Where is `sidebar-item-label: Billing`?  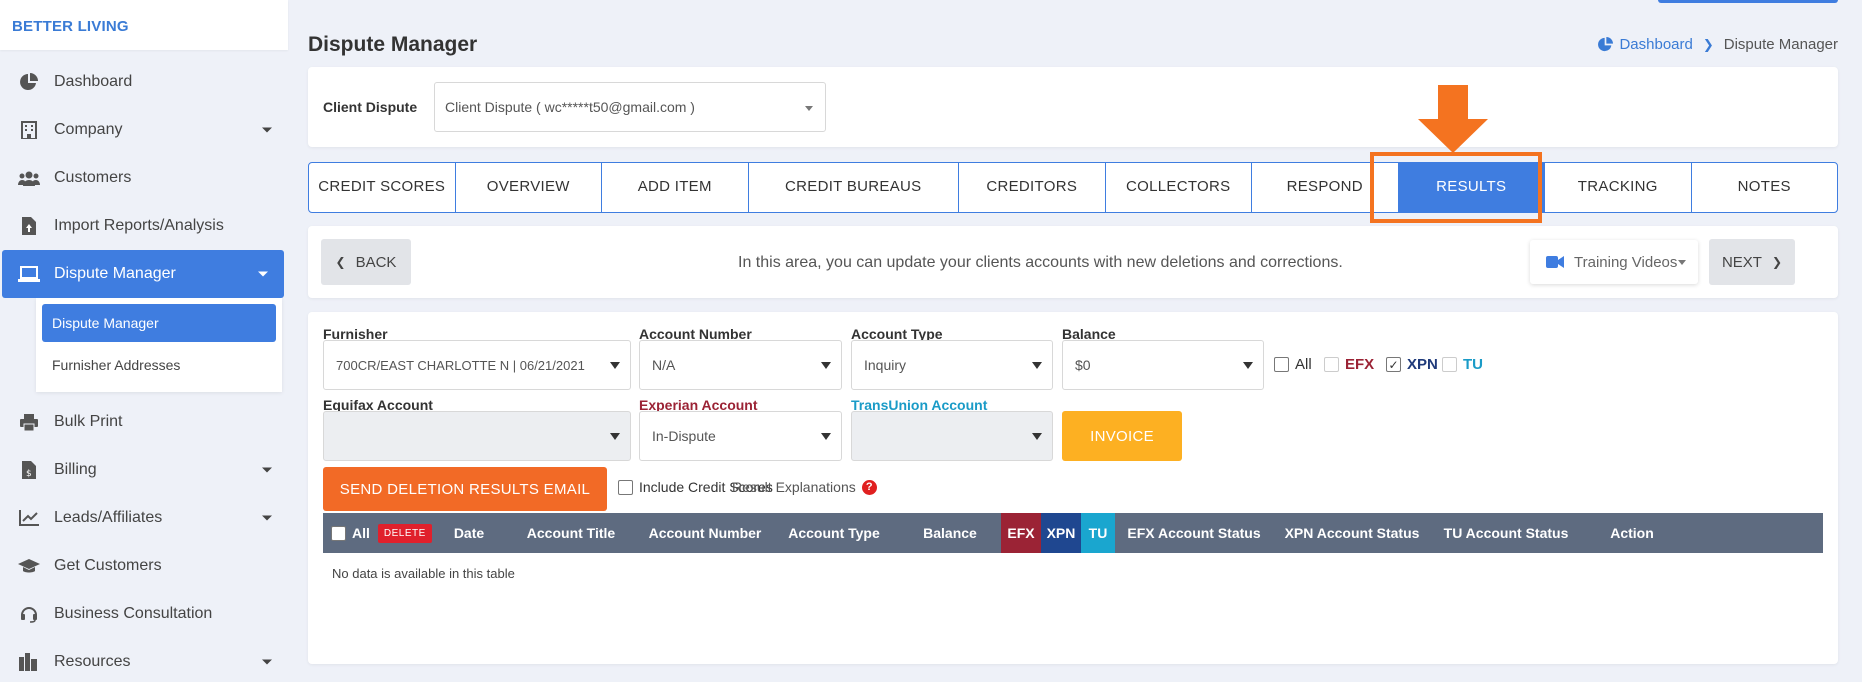
sidebar-item-label: Billing is located at coordinates (75, 469).